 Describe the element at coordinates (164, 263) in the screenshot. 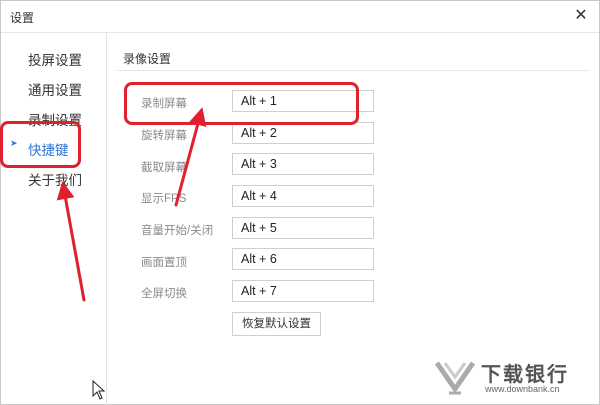

I see `hotkey-label-pin-on-top: 画面置顶` at that location.